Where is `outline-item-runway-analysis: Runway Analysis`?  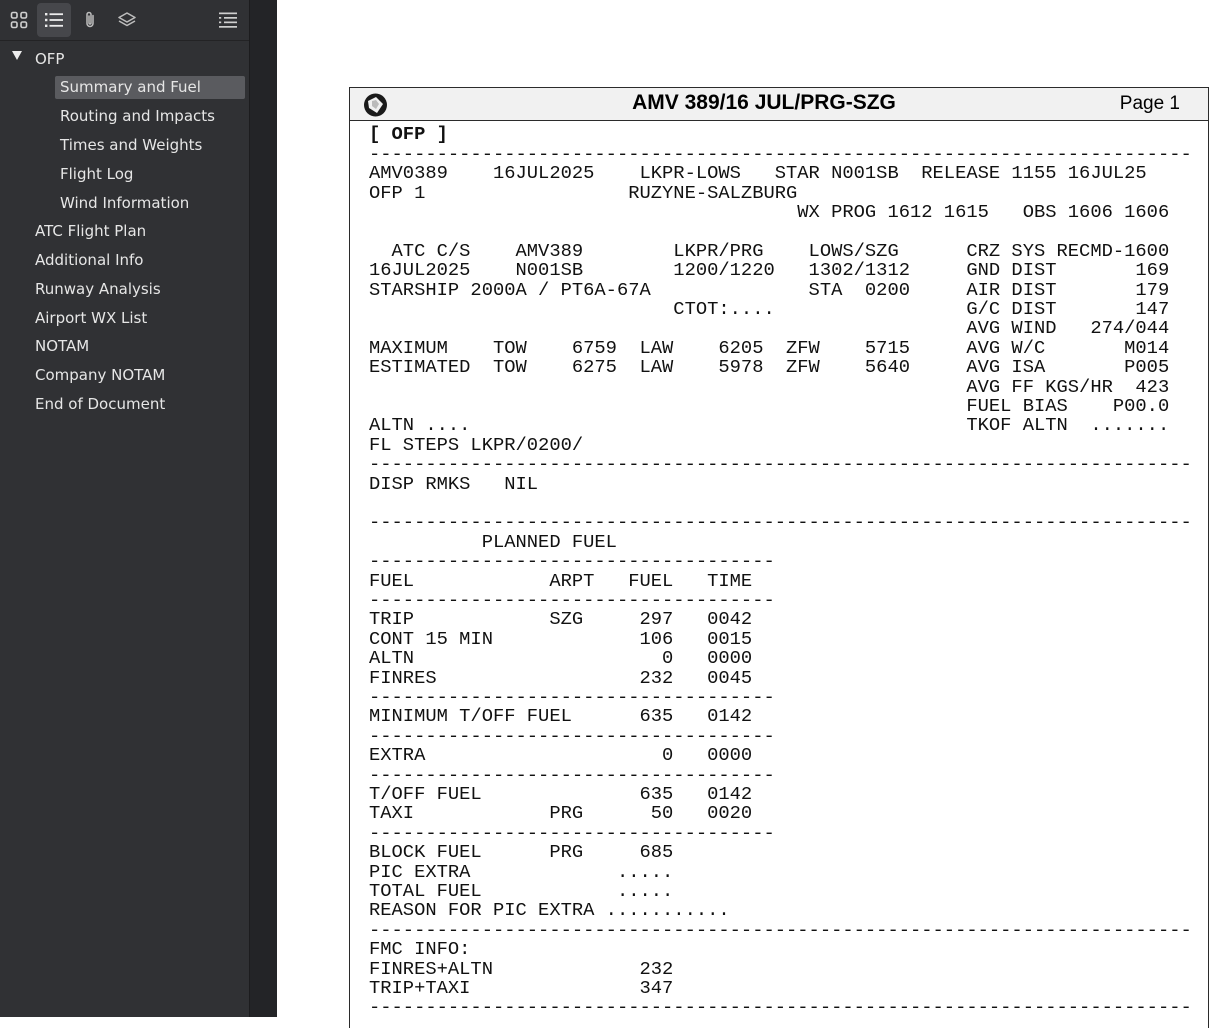 outline-item-runway-analysis: Runway Analysis is located at coordinates (98, 289).